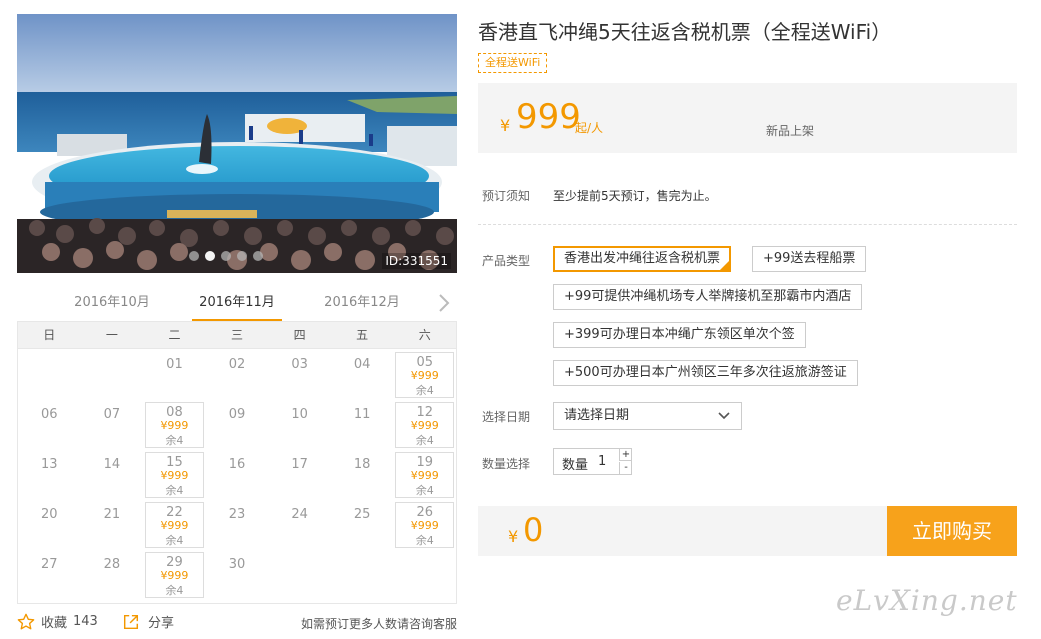 Image resolution: width=1041 pixels, height=639 pixels. What do you see at coordinates (679, 335) in the screenshot?
I see `option-single-visa: +399可办理日本冲绳广东领区单次个签` at bounding box center [679, 335].